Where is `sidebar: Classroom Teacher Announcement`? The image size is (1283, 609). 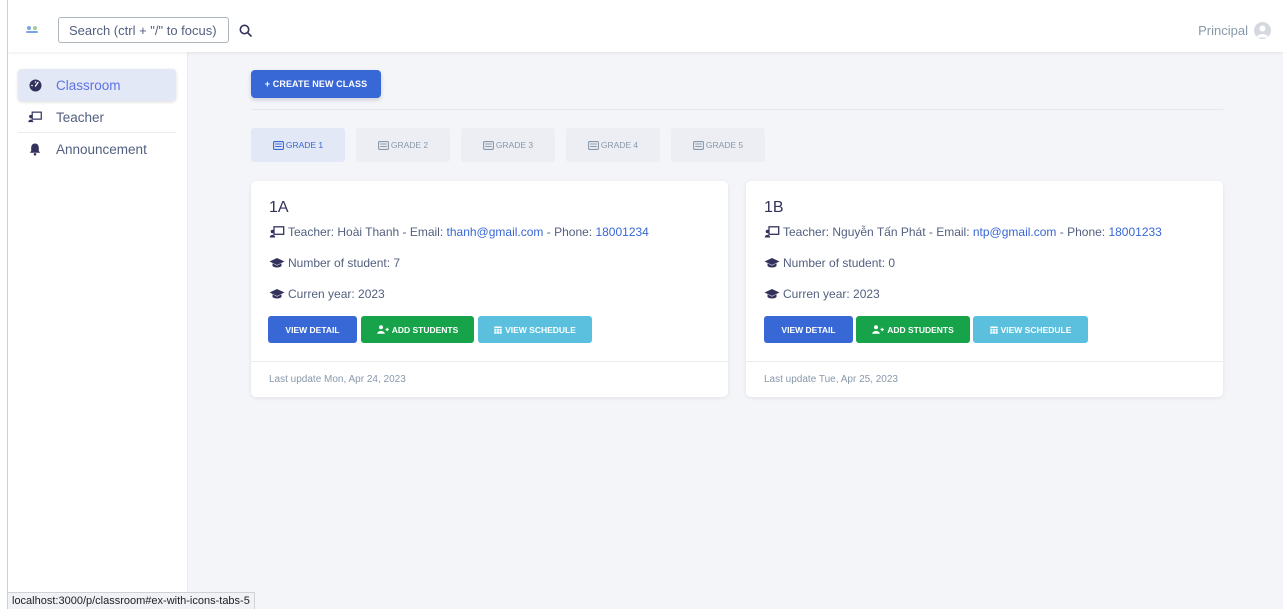 sidebar: Classroom Teacher Announcement is located at coordinates (98, 330).